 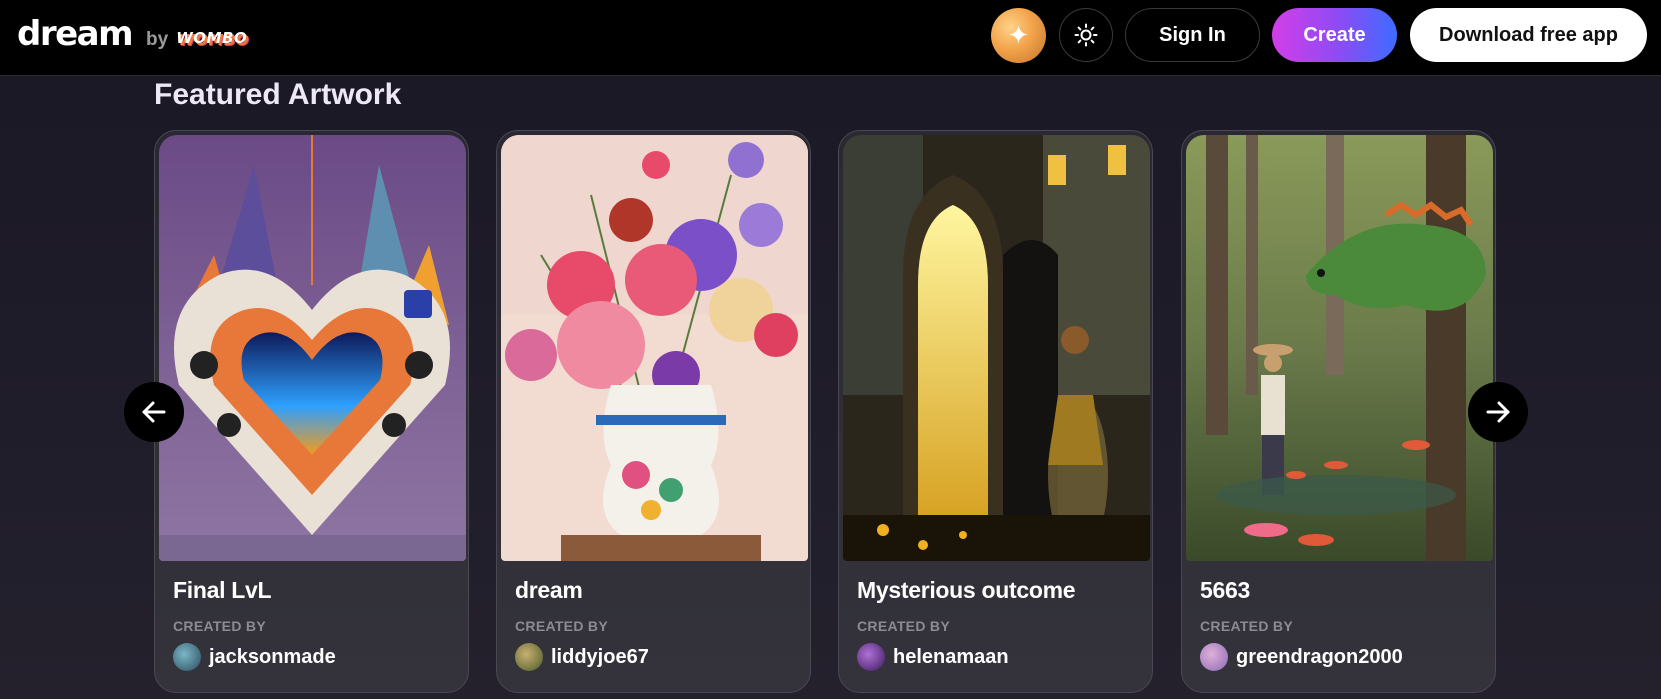 I want to click on sparkle-icon: ✦, so click(x=1018, y=35).